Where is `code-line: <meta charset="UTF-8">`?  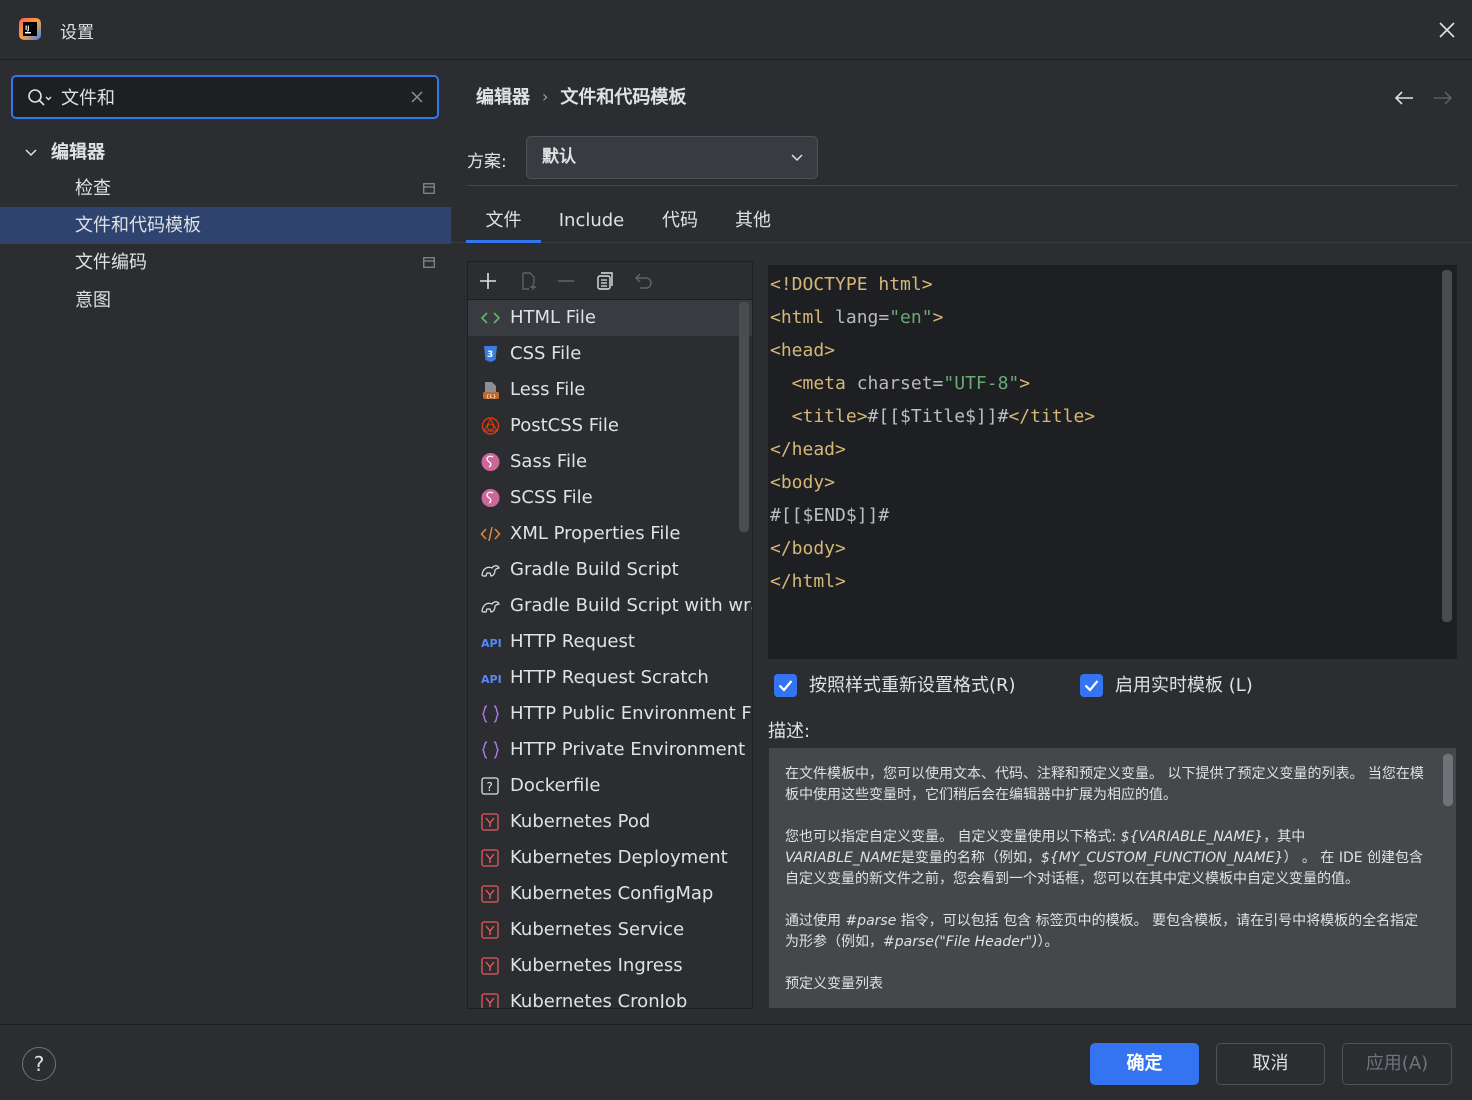
code-line: <meta charset="UTF-8"> is located at coordinates (900, 383).